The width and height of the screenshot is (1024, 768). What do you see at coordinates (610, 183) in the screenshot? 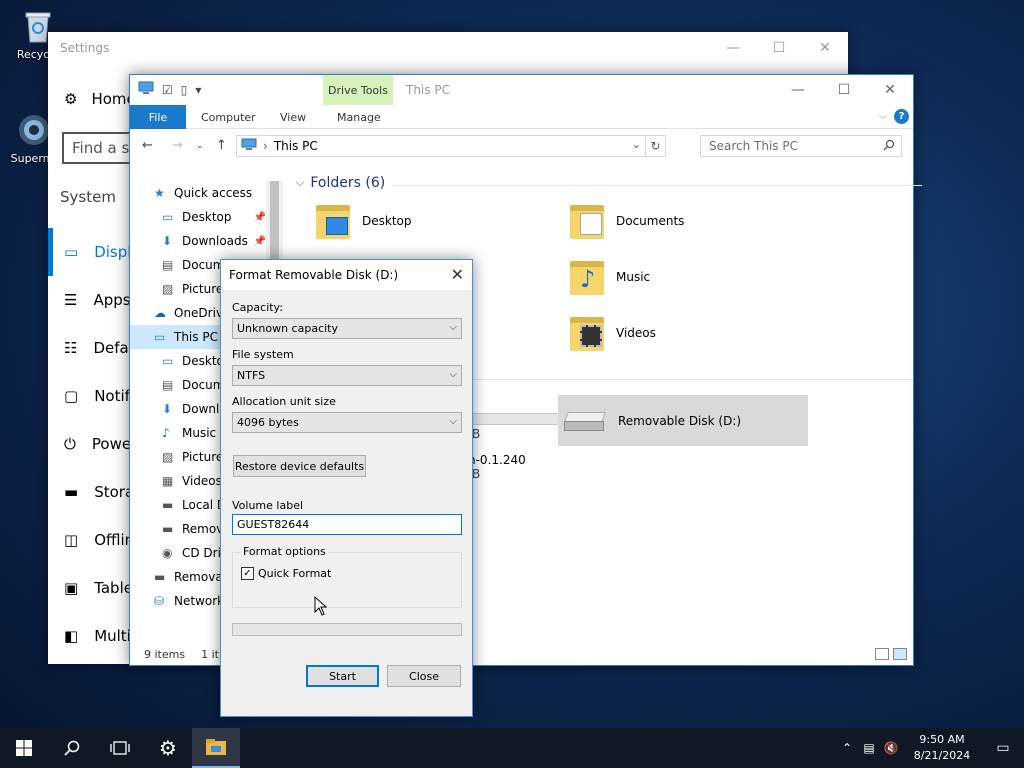
I see `folders-group-header: ⌵ Folders (6)` at bounding box center [610, 183].